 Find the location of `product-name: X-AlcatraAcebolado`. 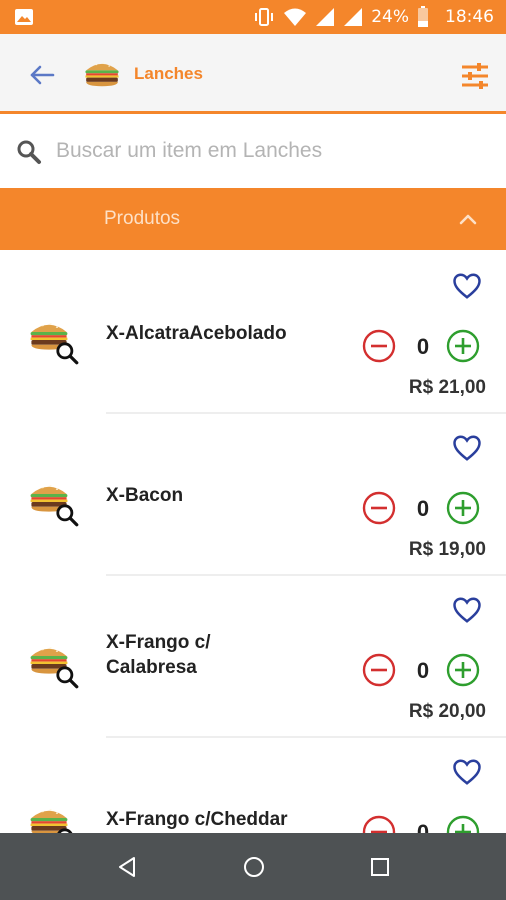

product-name: X-AlcatraAcebolado is located at coordinates (196, 333).